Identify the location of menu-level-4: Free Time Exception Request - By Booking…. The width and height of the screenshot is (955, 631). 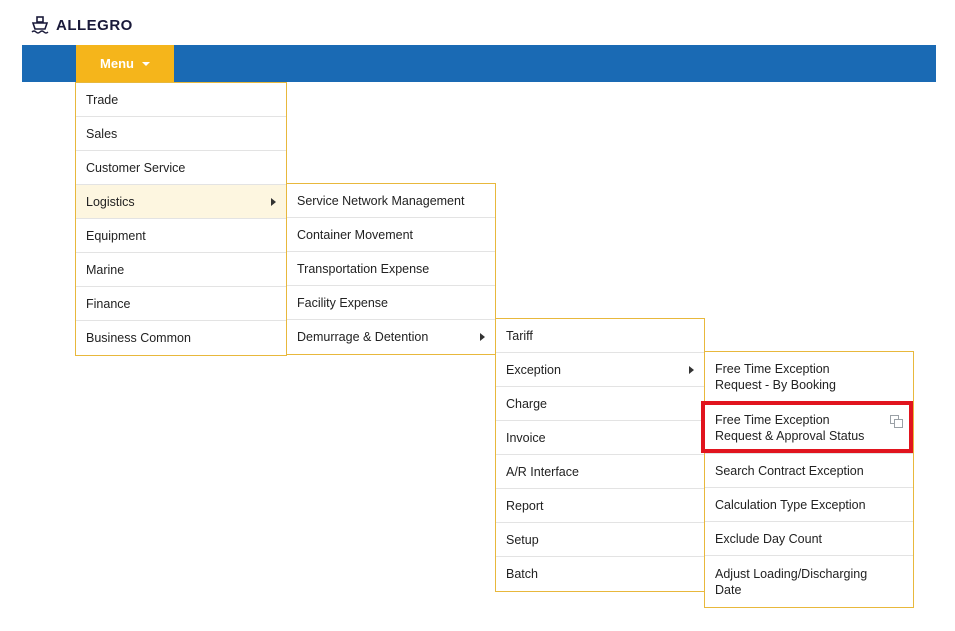
(809, 479).